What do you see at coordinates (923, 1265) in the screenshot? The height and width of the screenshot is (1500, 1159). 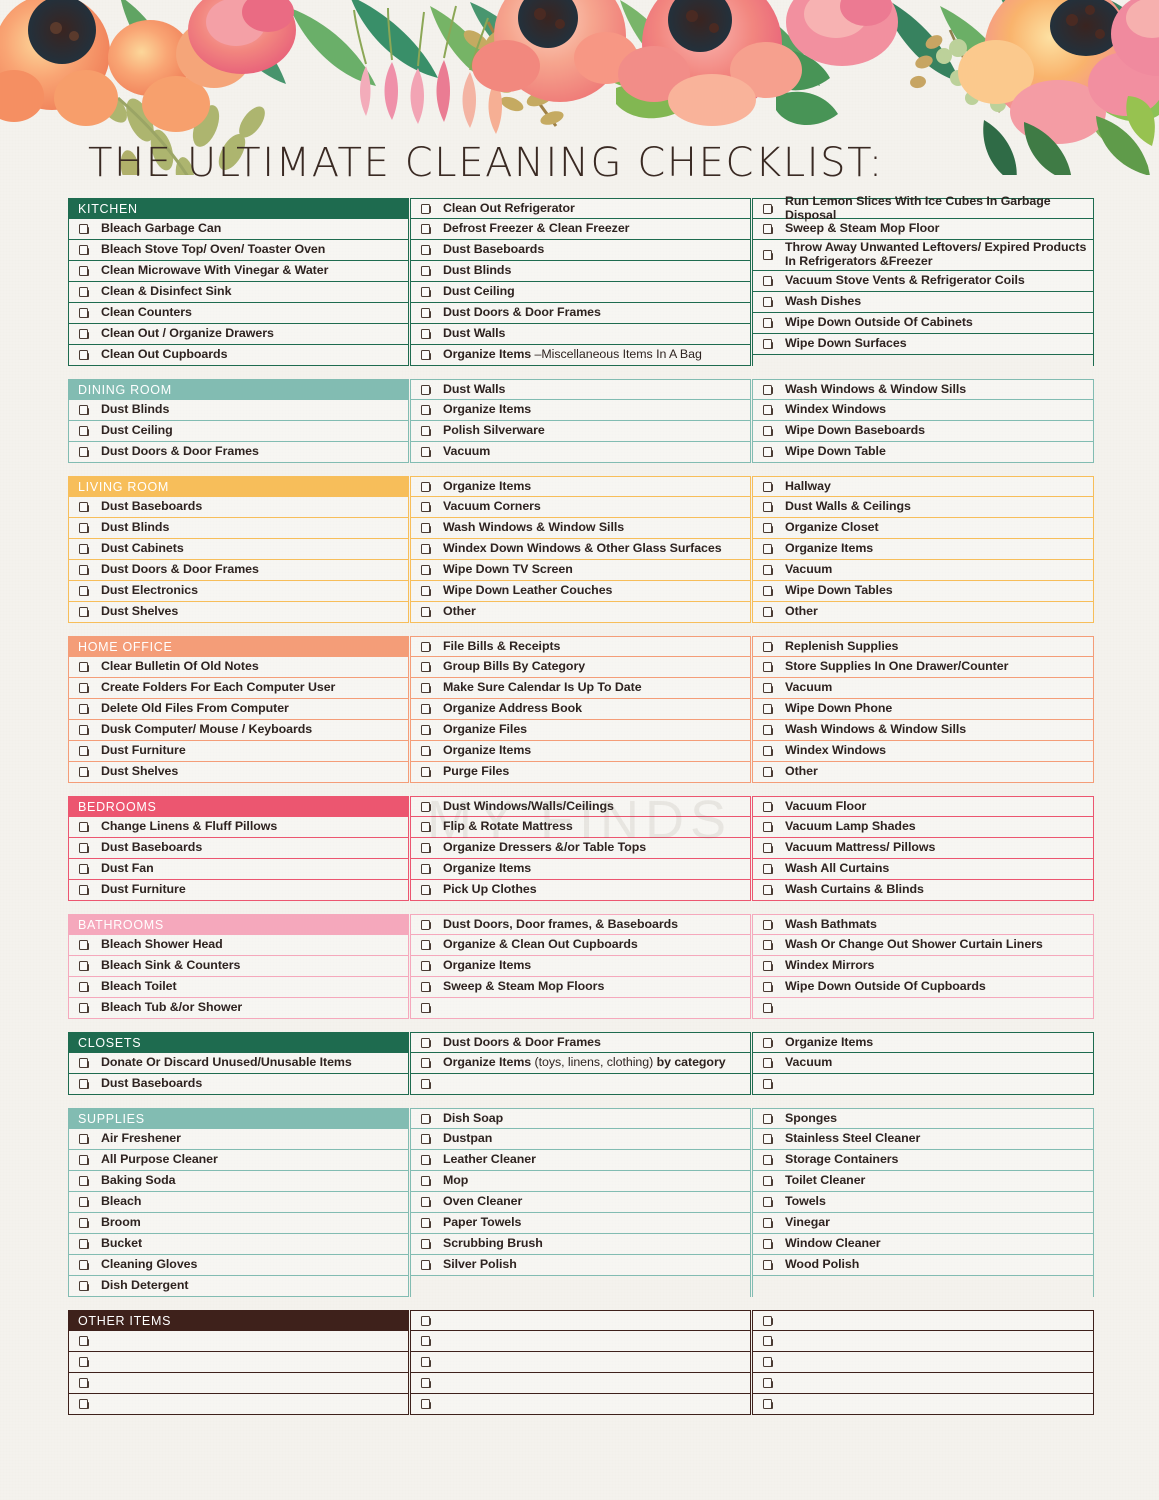 I see `checklist-row: Wood Polish` at bounding box center [923, 1265].